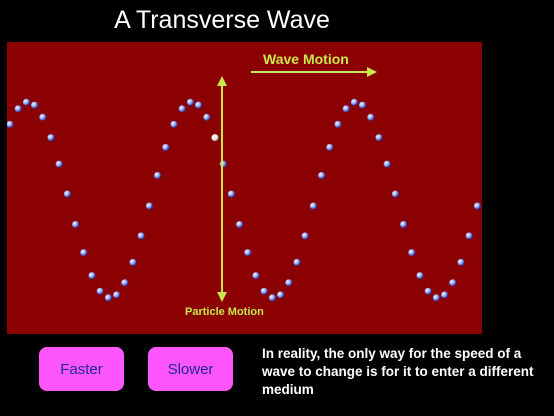  I want to click on particle-motion-label: Particle Motion, so click(224, 312).